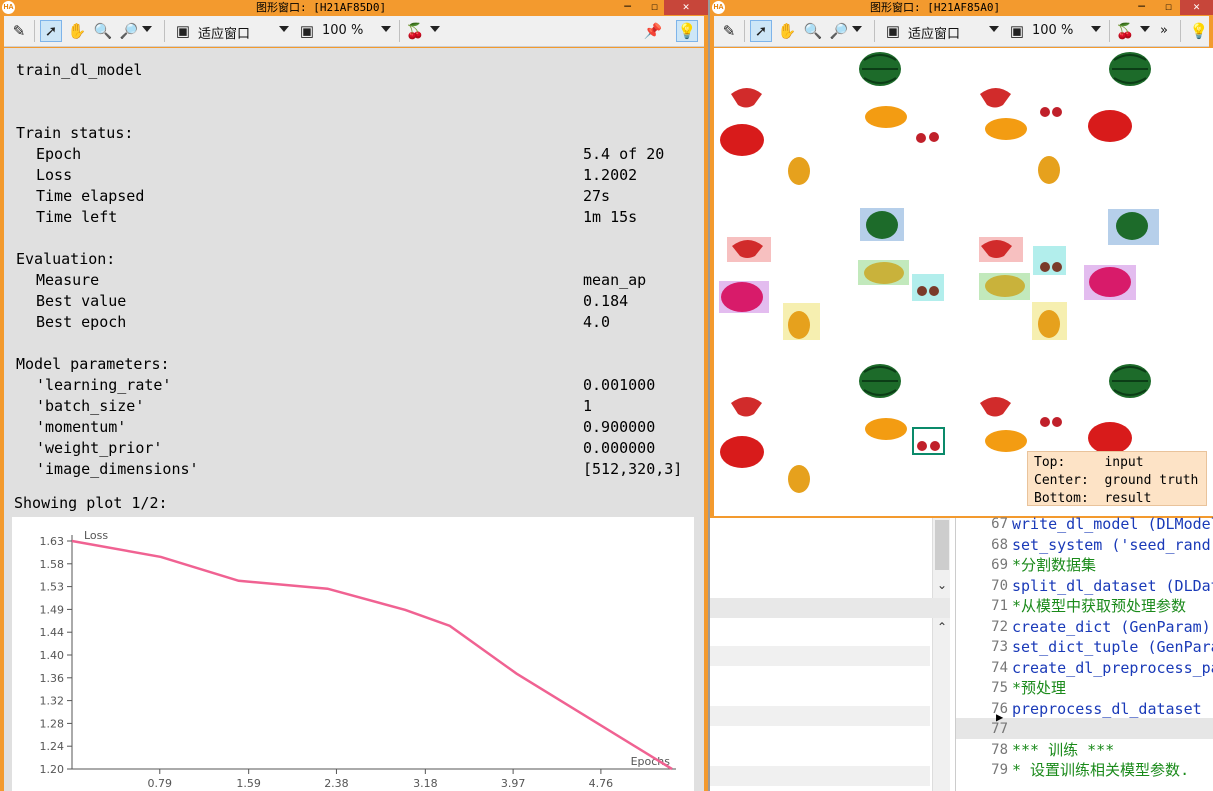  Describe the element at coordinates (1084, 524) in the screenshot. I see `code-line: 67 write_dl_model (DLModel` at that location.